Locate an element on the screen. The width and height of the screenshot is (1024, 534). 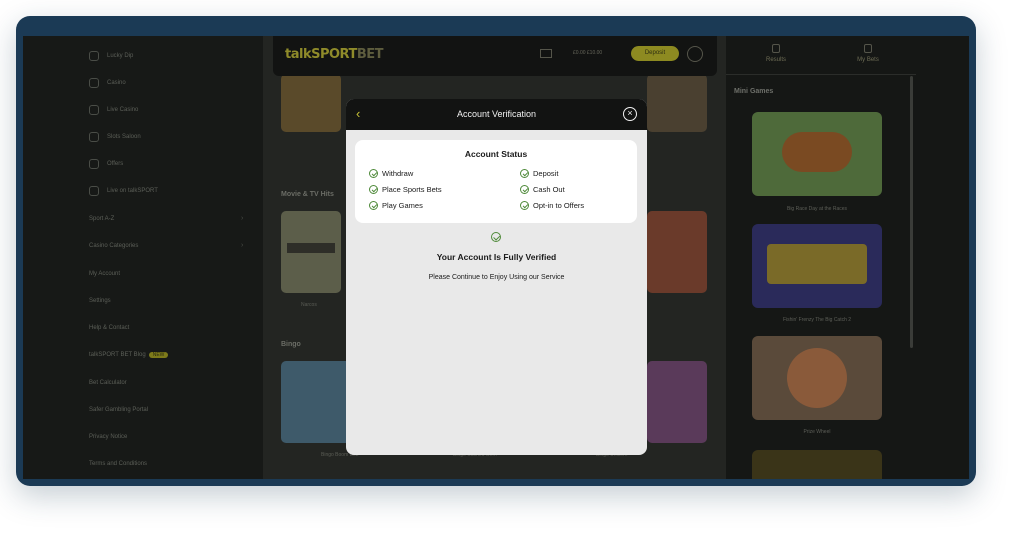
verified-check-icon is located at coordinates (496, 237).